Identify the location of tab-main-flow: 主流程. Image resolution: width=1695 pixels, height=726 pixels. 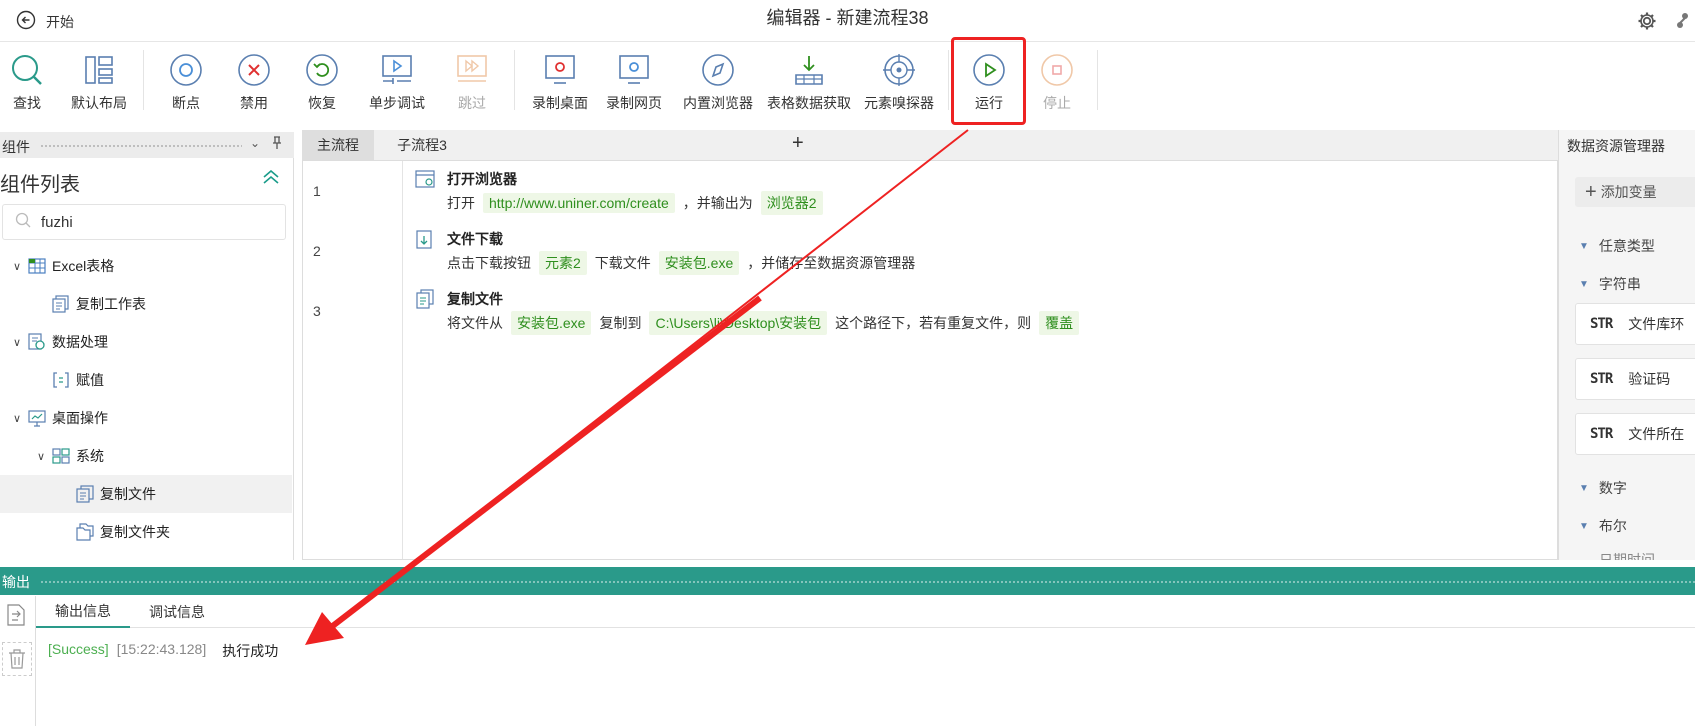
(338, 145).